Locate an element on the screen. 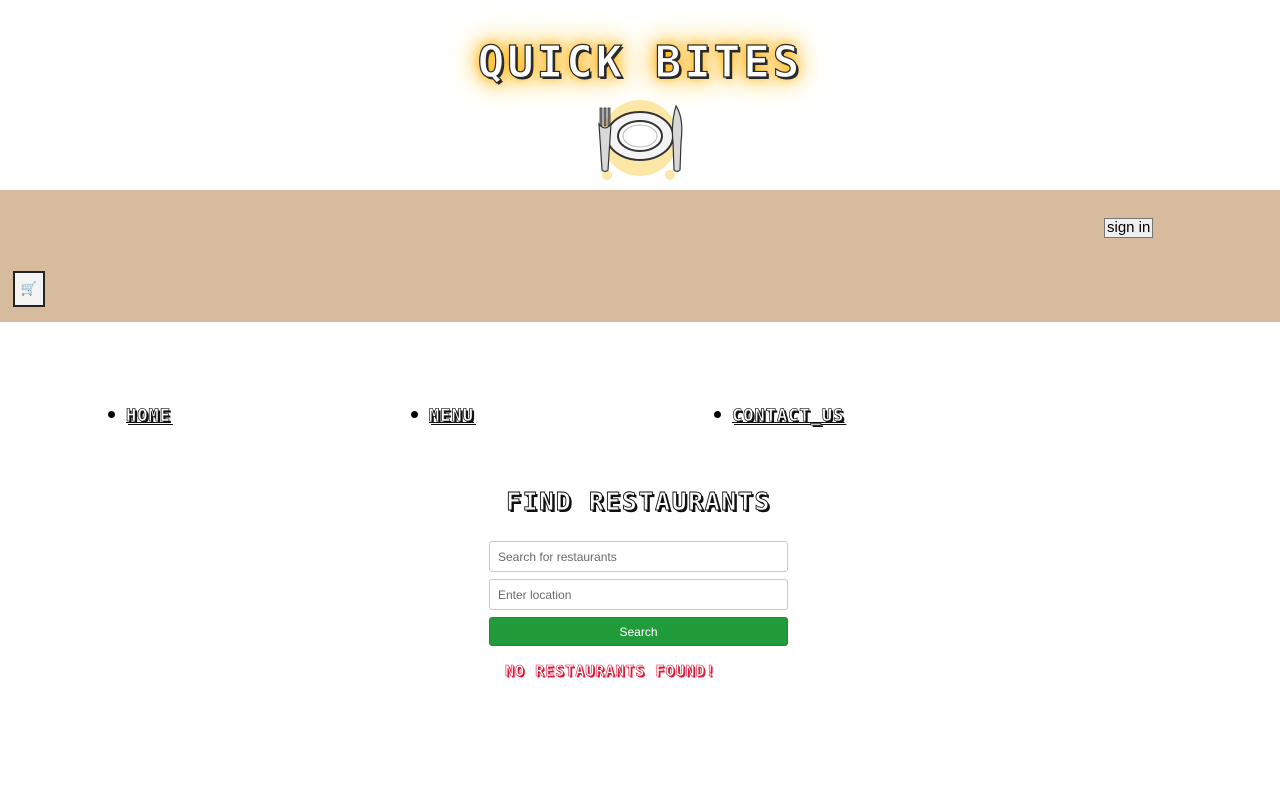  cart-button: 🛒 is located at coordinates (29, 289).